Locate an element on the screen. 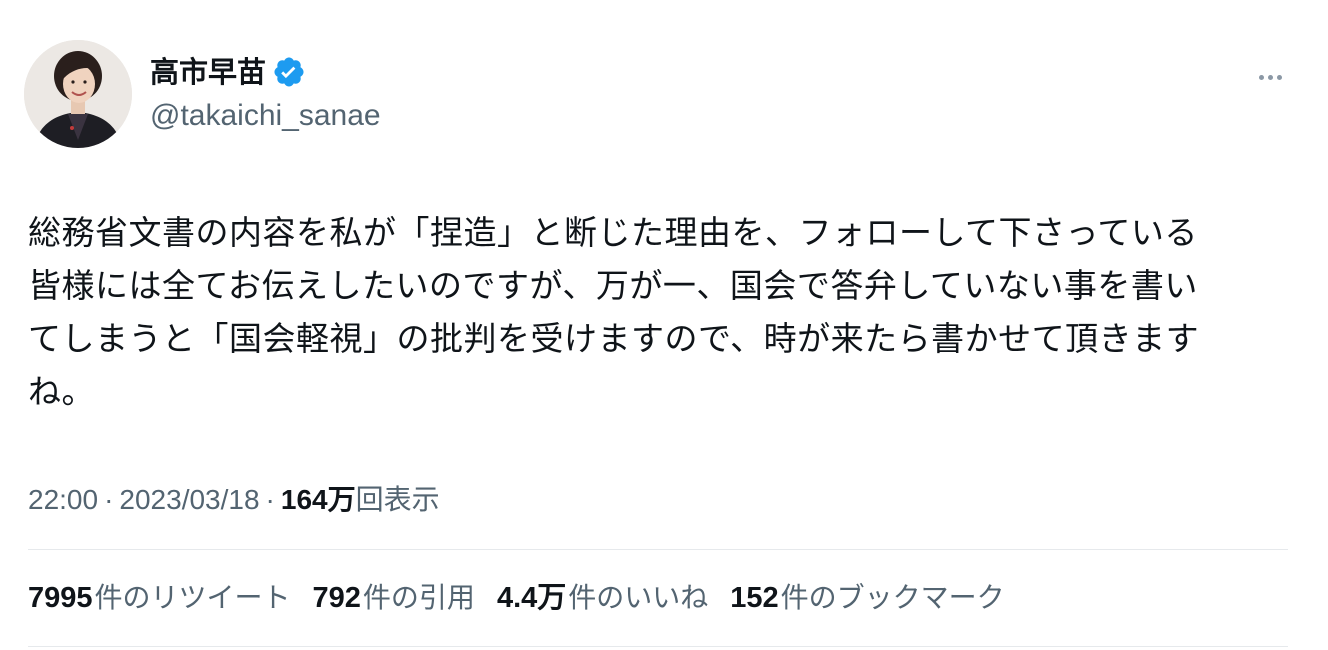 The image size is (1328, 650). retweets-count: 7995 is located at coordinates (60, 598).